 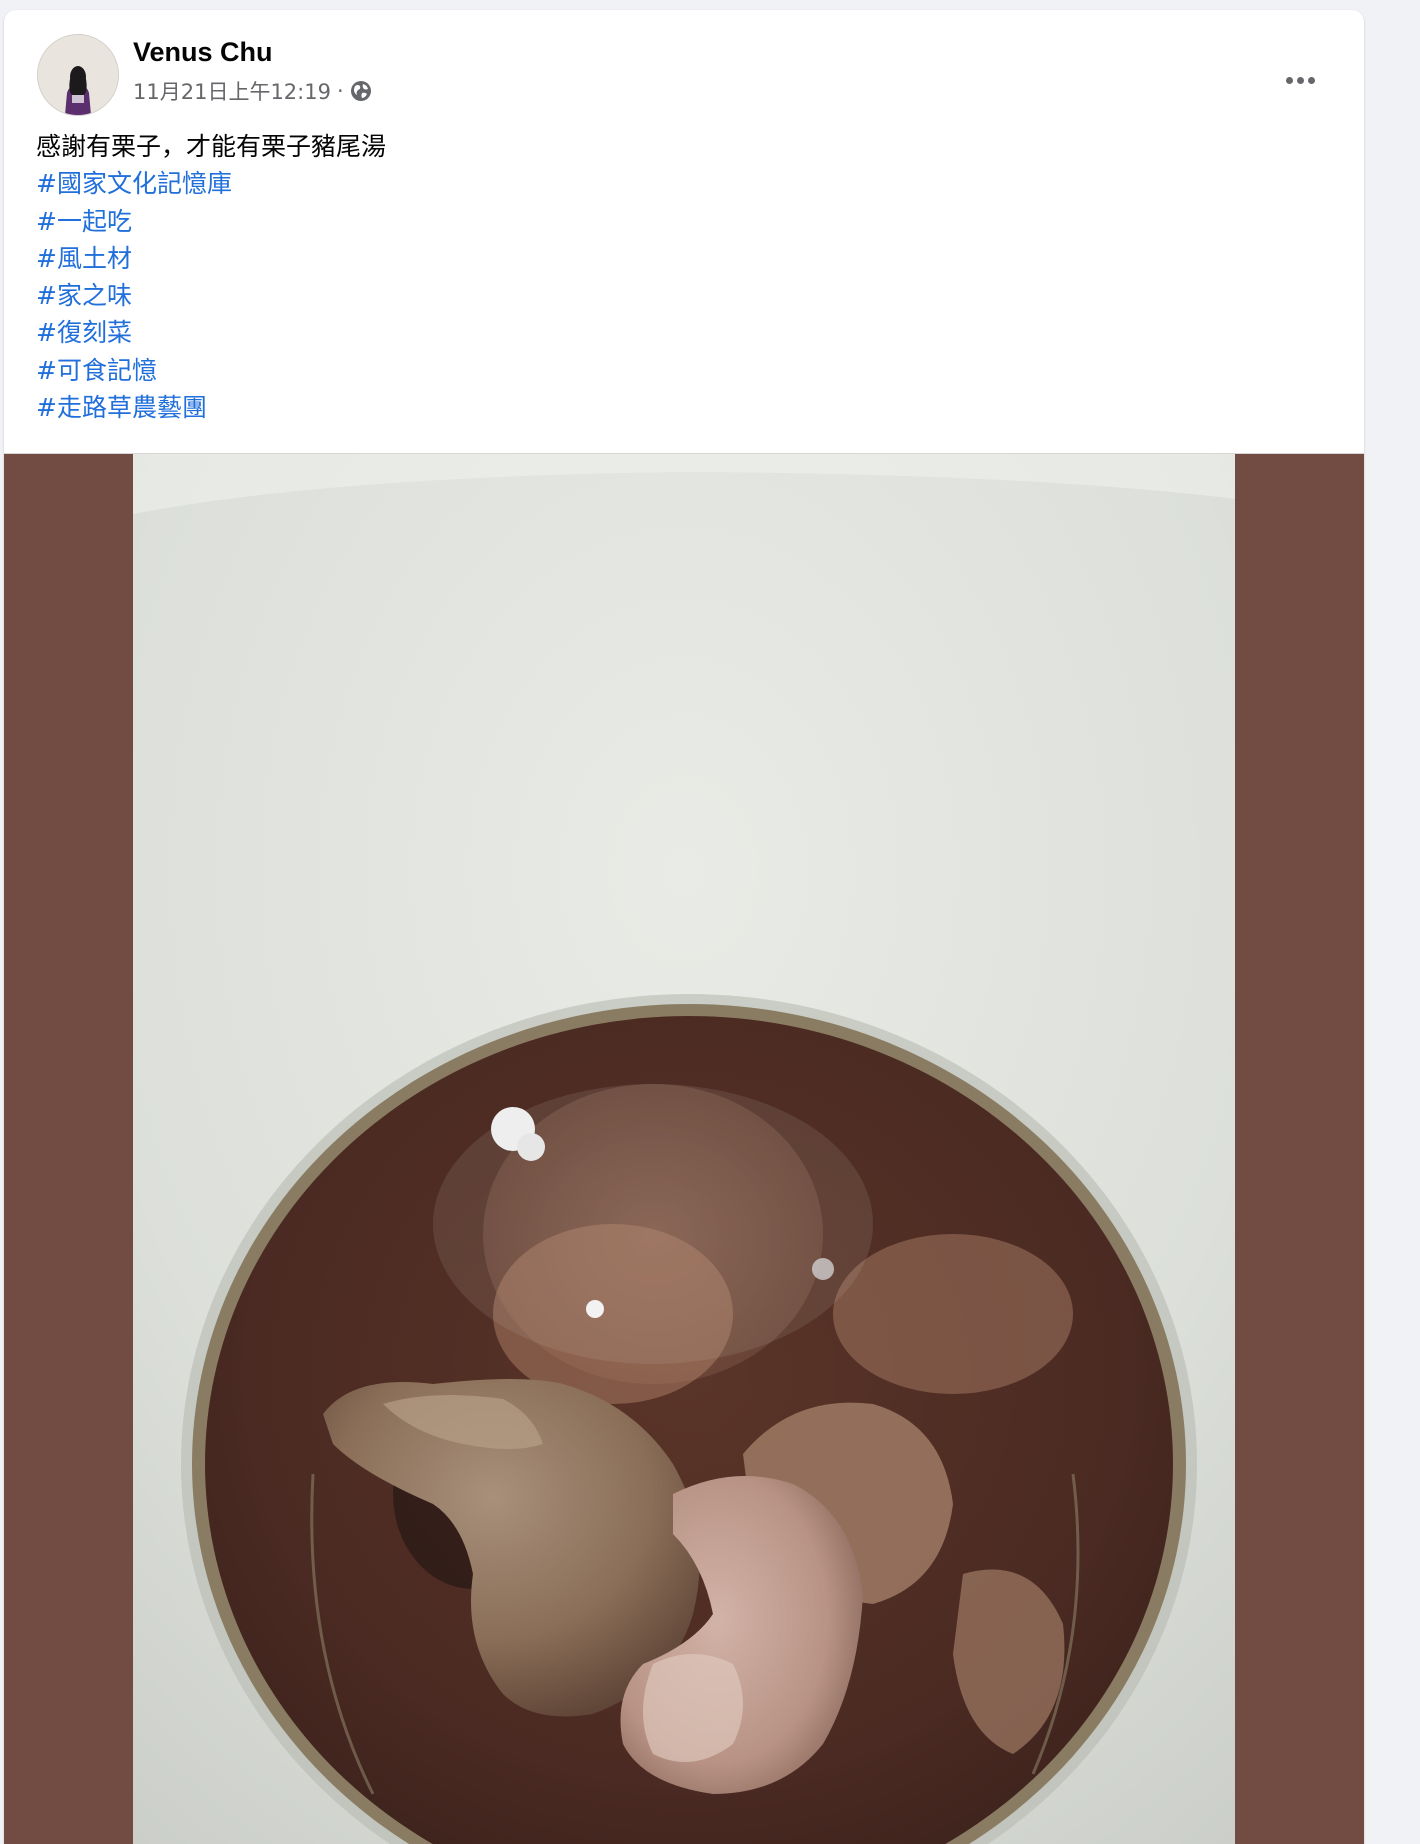 I want to click on post-caption: 感謝有栗子，才能有栗子豬尾湯, so click(x=211, y=146).